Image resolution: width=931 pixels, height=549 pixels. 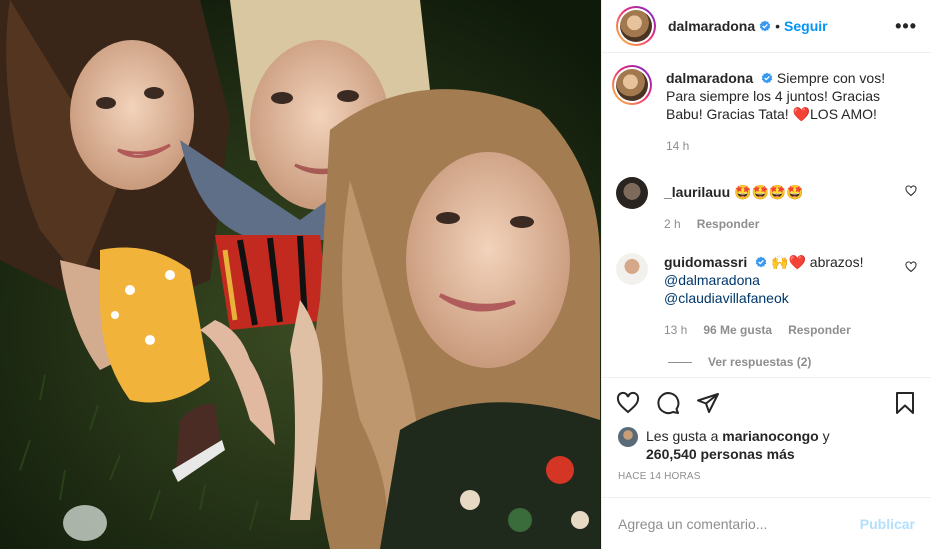 What do you see at coordinates (766, 484) in the screenshot?
I see `post-timestamp: HACE 14 HORAS` at bounding box center [766, 484].